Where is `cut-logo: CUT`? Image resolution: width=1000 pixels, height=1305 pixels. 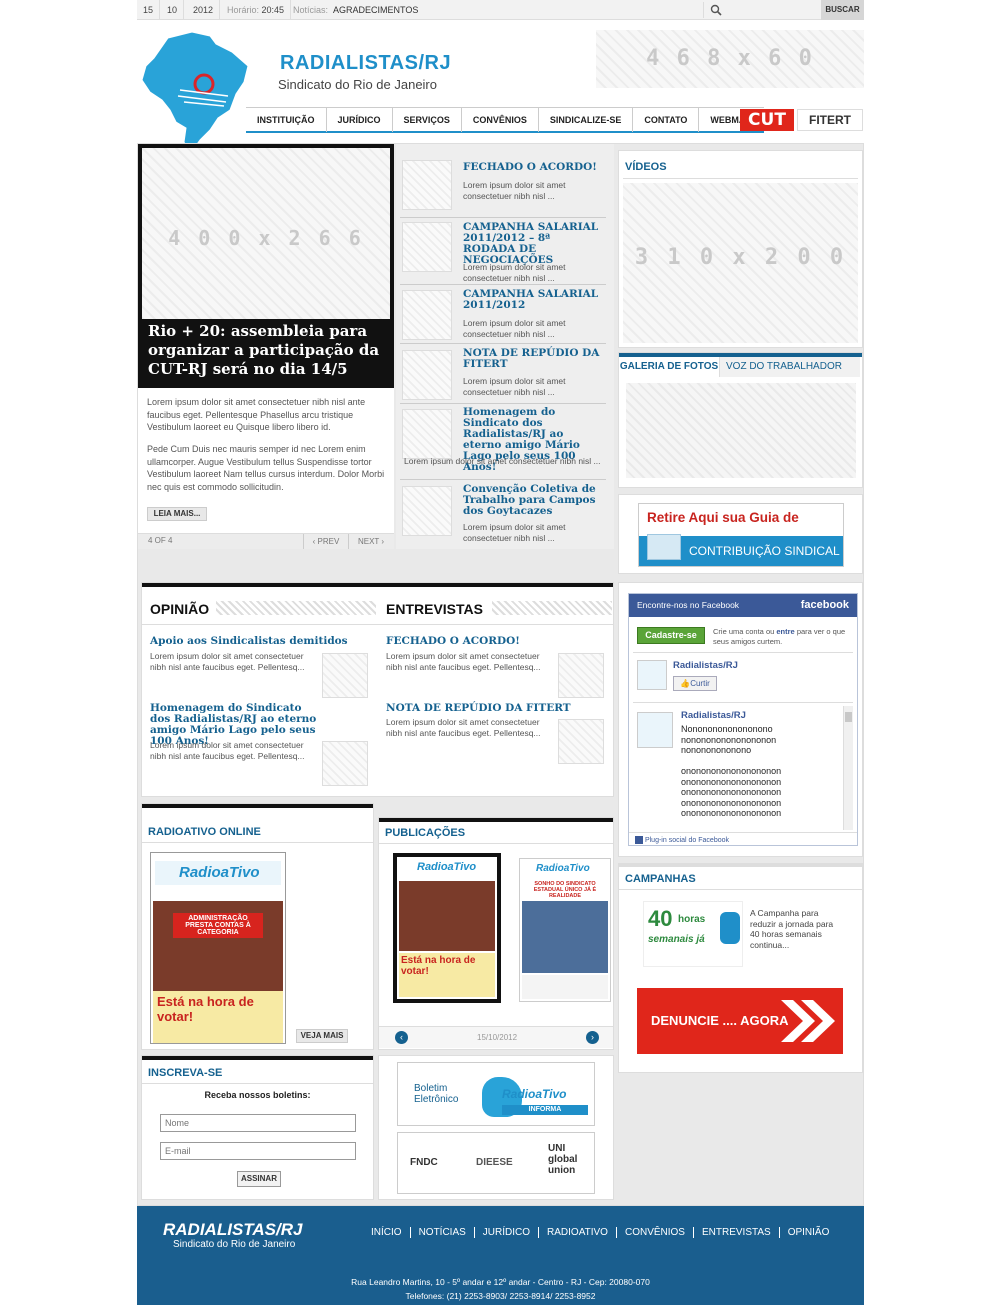
cut-logo: CUT is located at coordinates (767, 120).